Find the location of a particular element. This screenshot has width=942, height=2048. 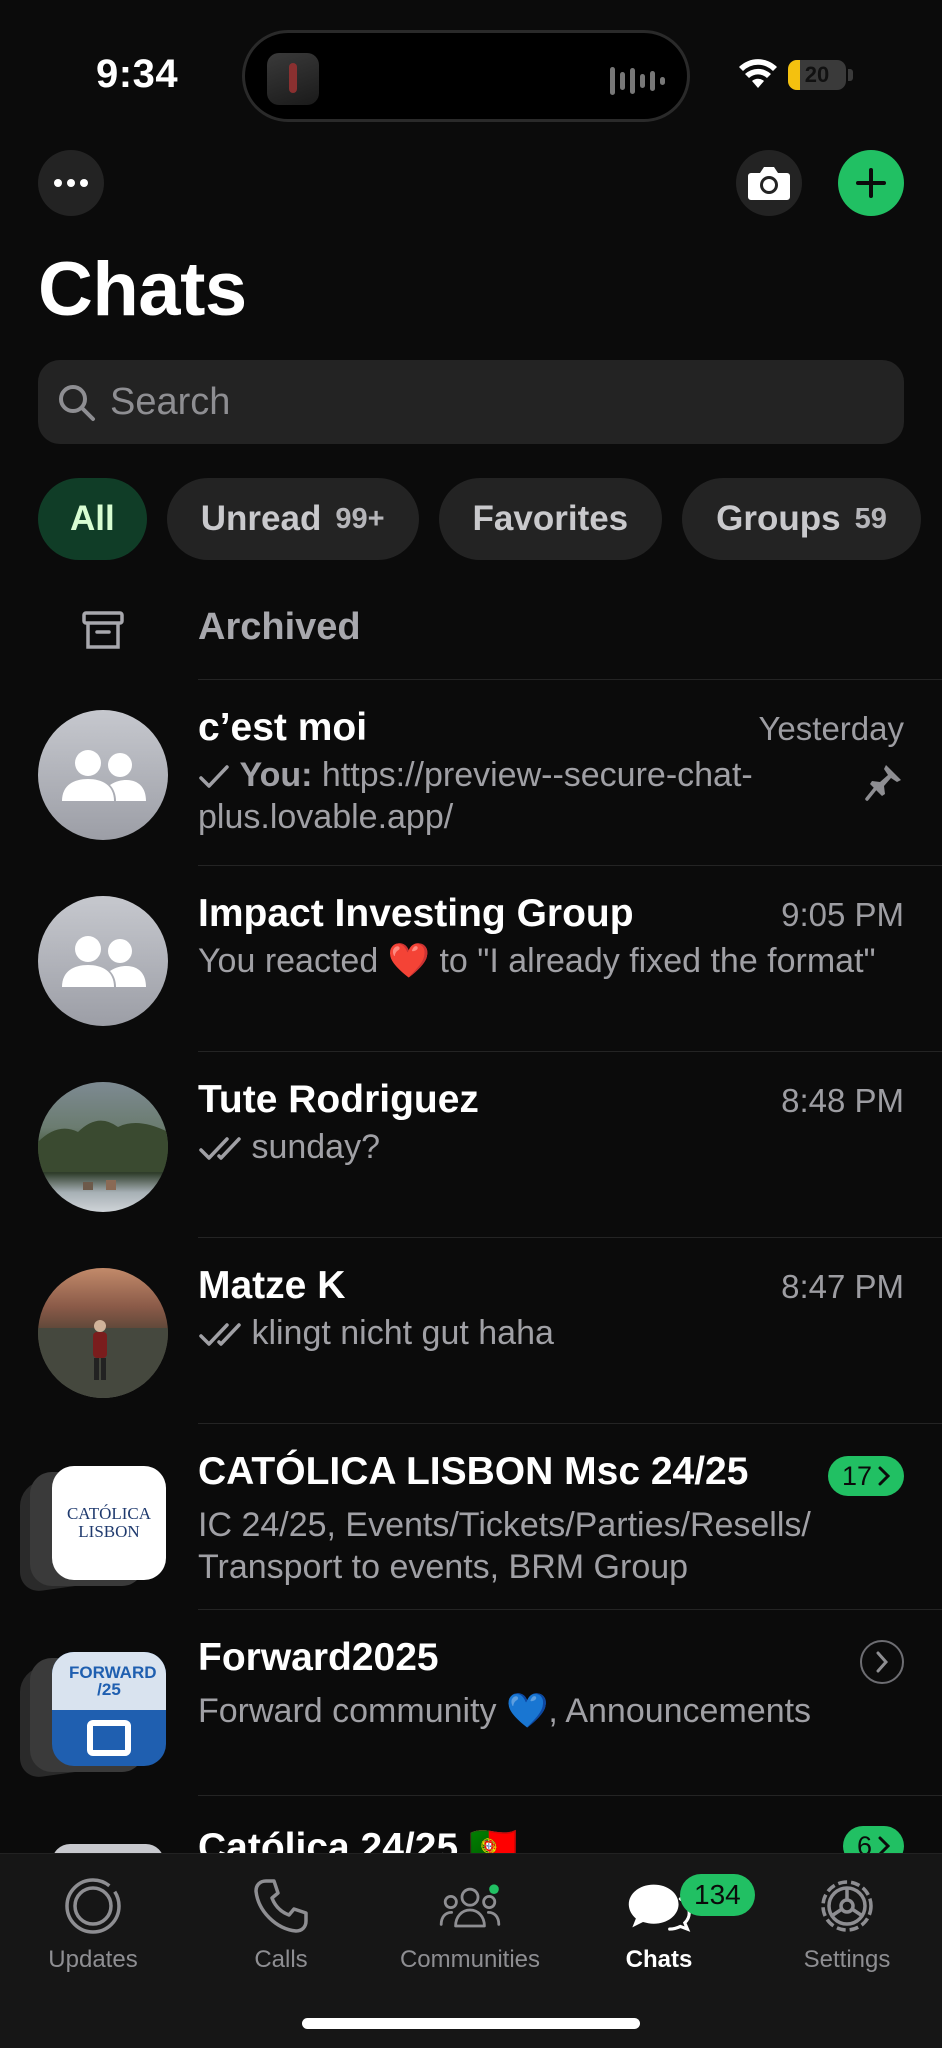

status-bar: 9:34 20 is located at coordinates (471, 70).